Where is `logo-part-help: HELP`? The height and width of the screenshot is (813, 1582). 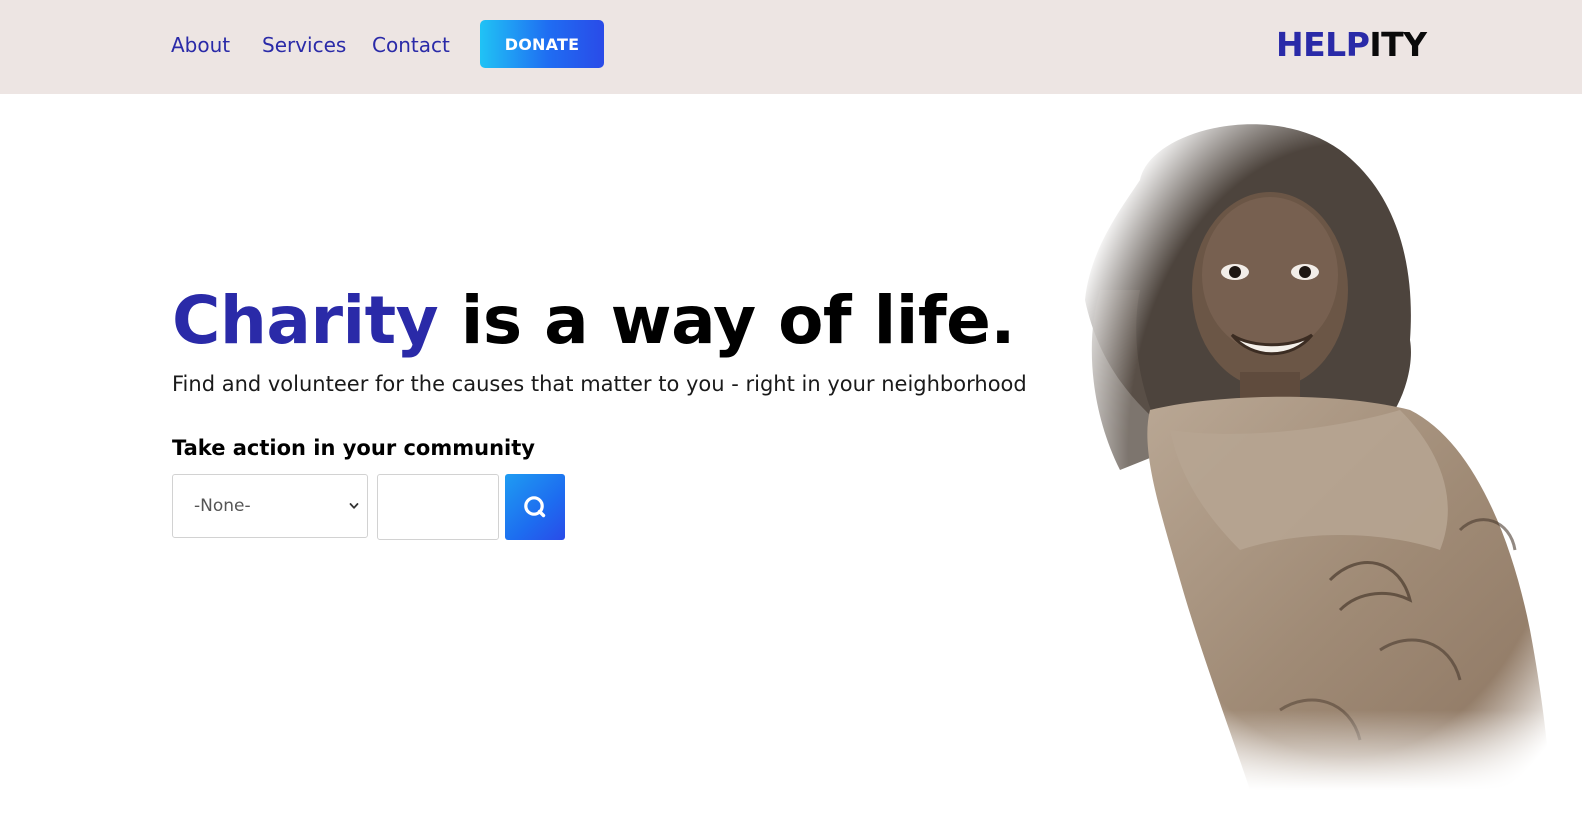
logo-part-help: HELP is located at coordinates (1323, 44).